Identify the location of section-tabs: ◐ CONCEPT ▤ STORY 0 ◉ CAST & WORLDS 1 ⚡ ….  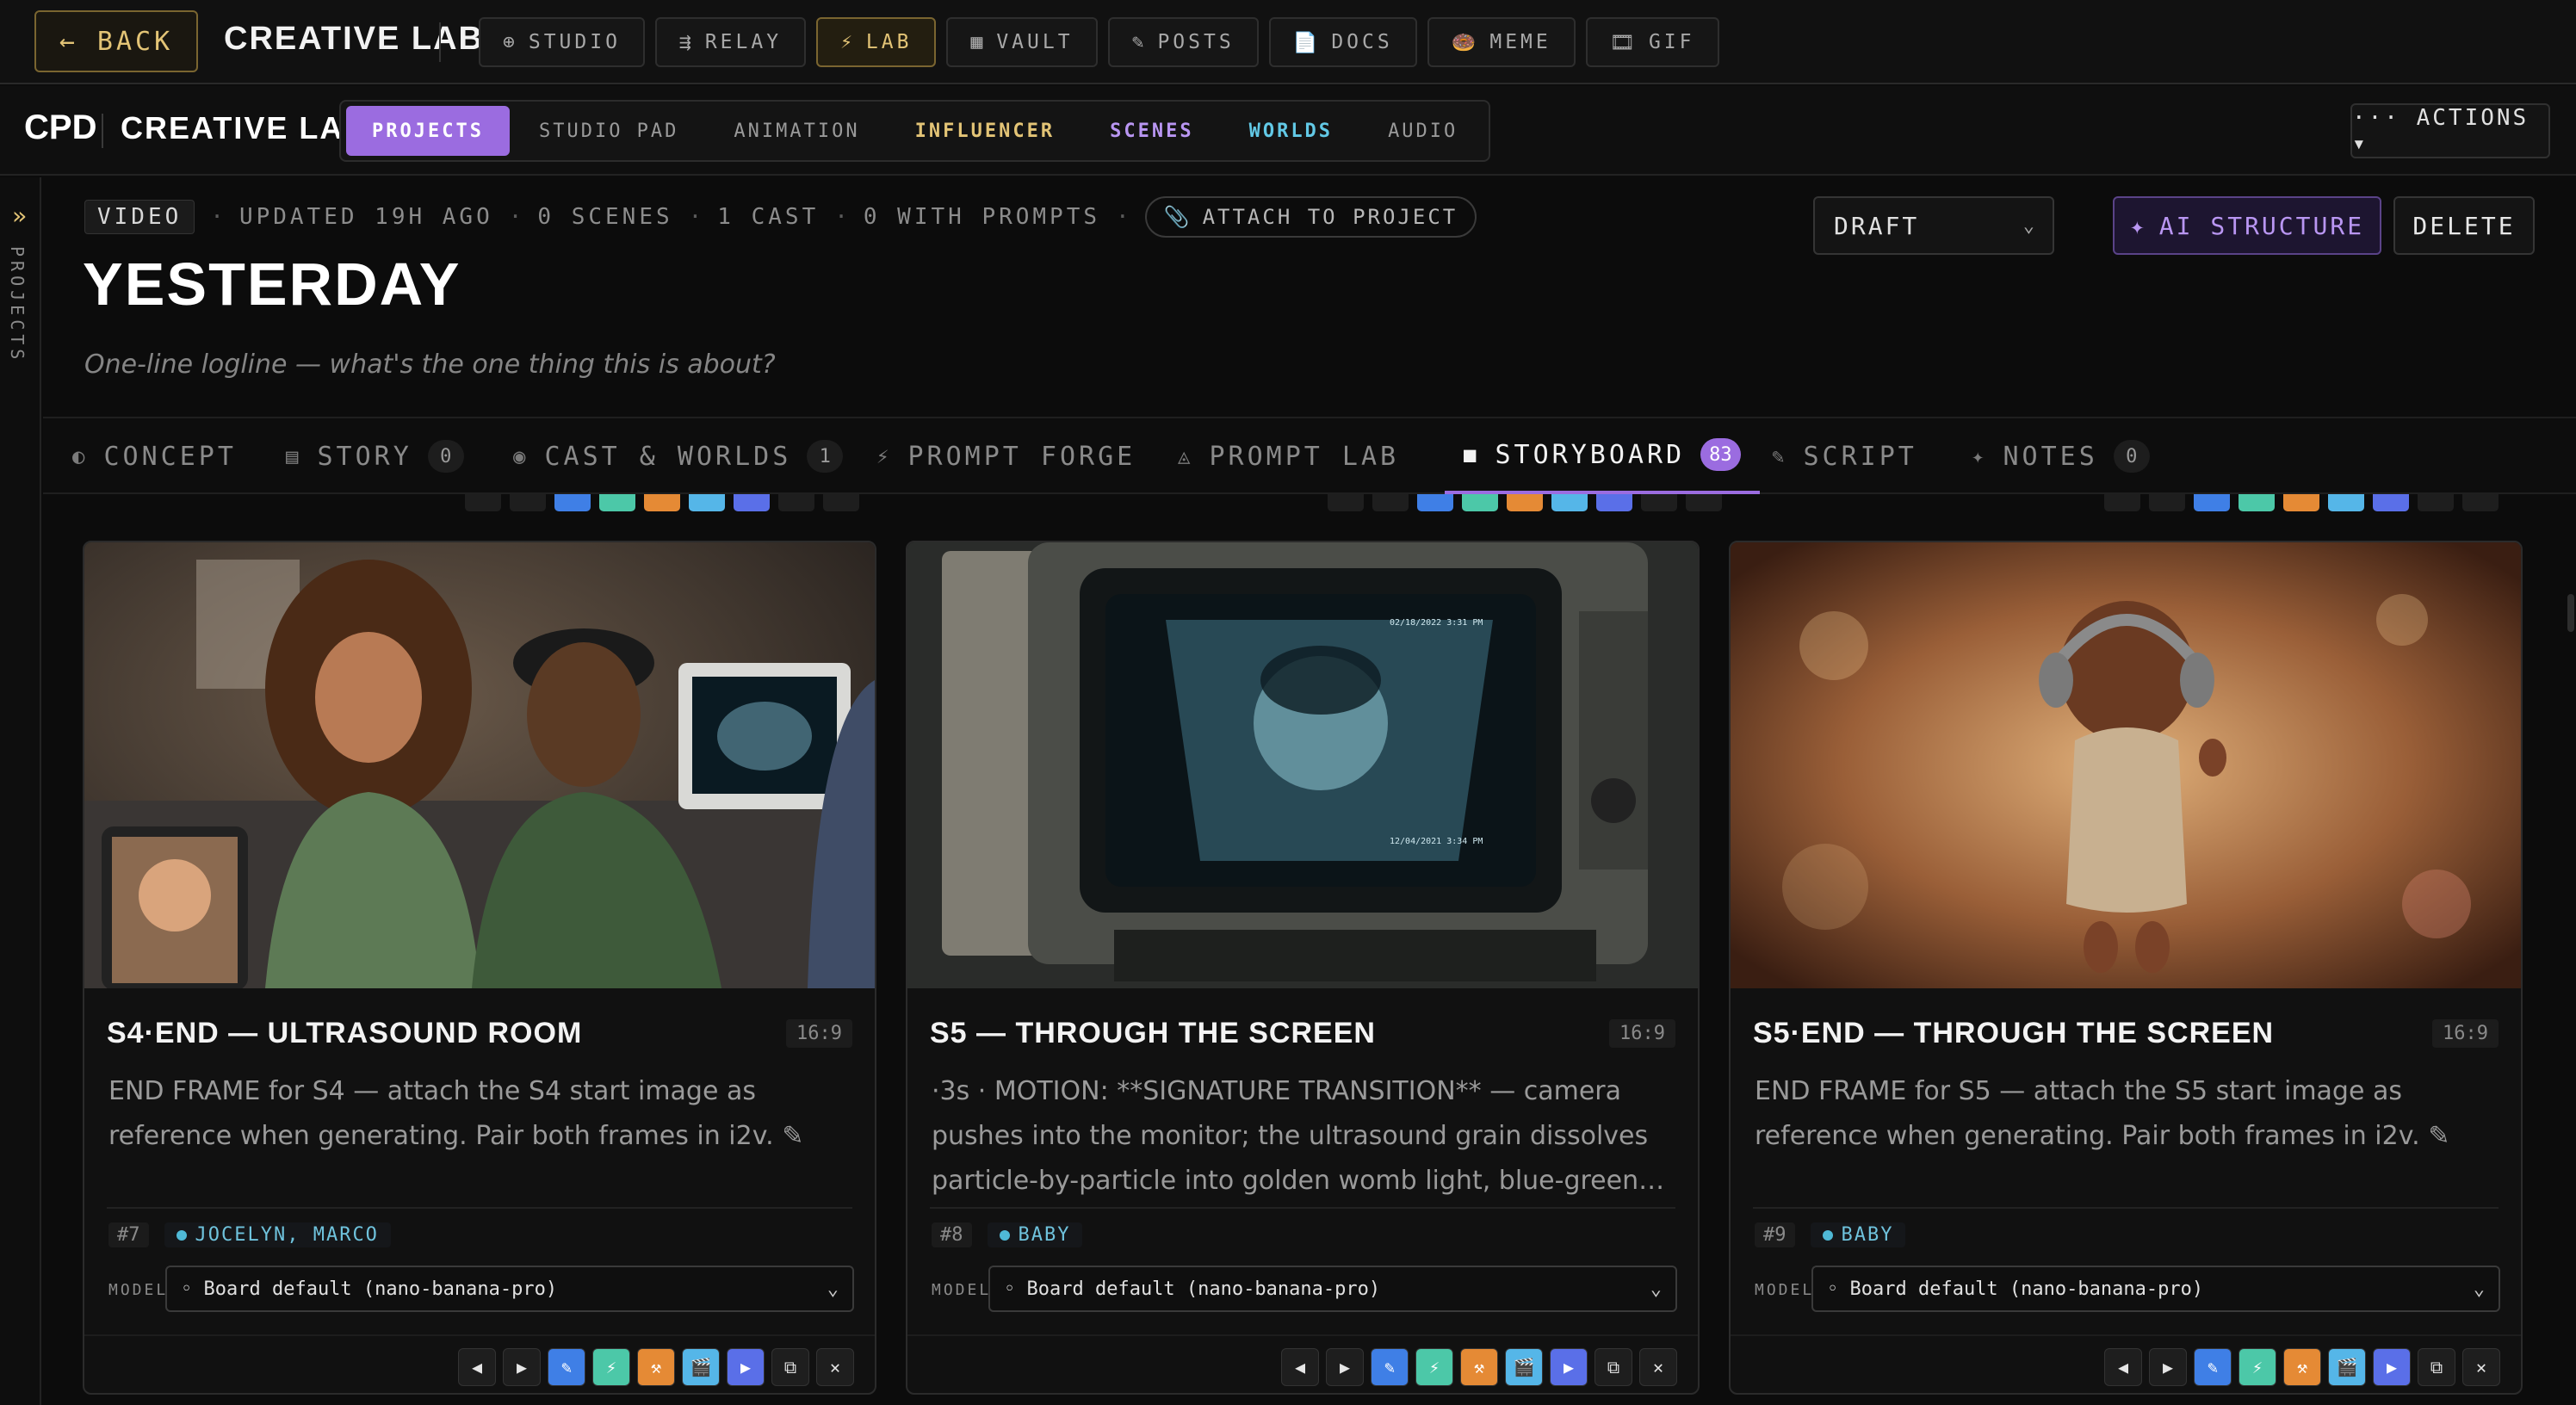
(1309, 456).